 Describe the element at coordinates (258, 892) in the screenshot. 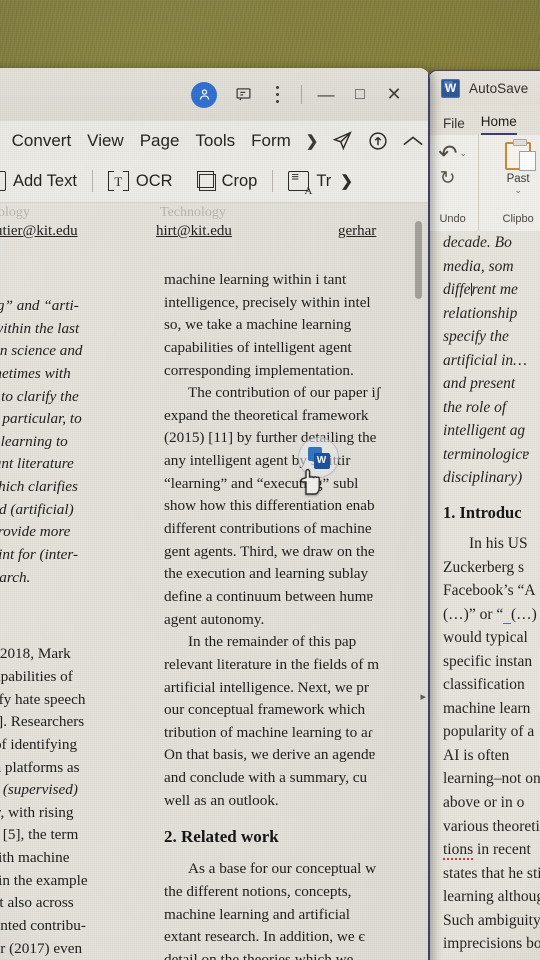

I see `pdf-line: the different notions, concepts,` at that location.